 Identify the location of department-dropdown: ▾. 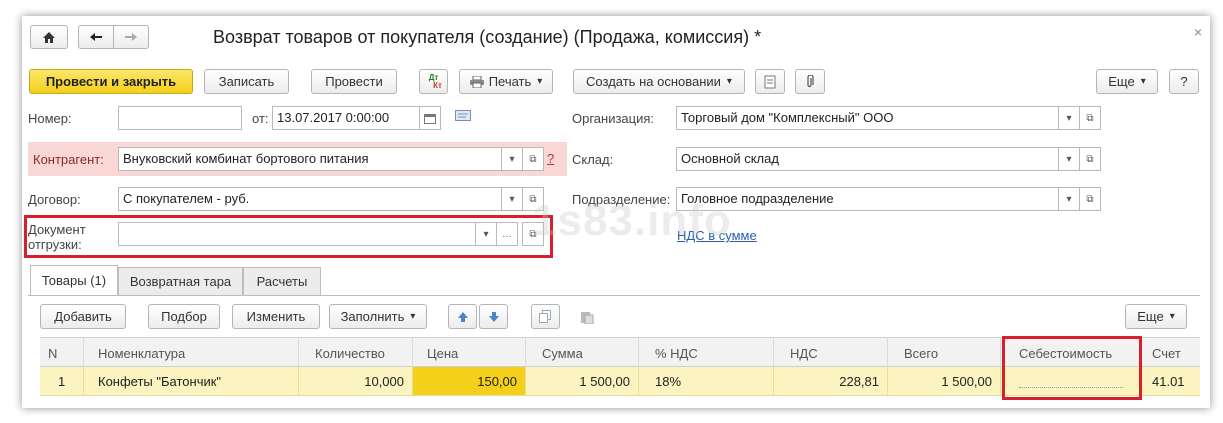
(1069, 199).